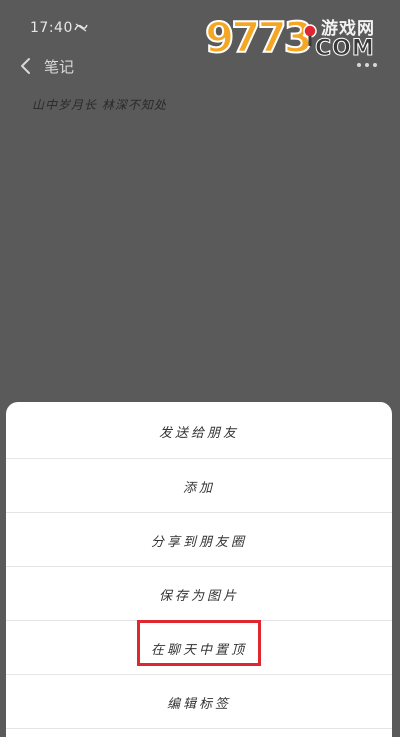  I want to click on menu-item-send-to-friend: 发送给朋友, so click(199, 431).